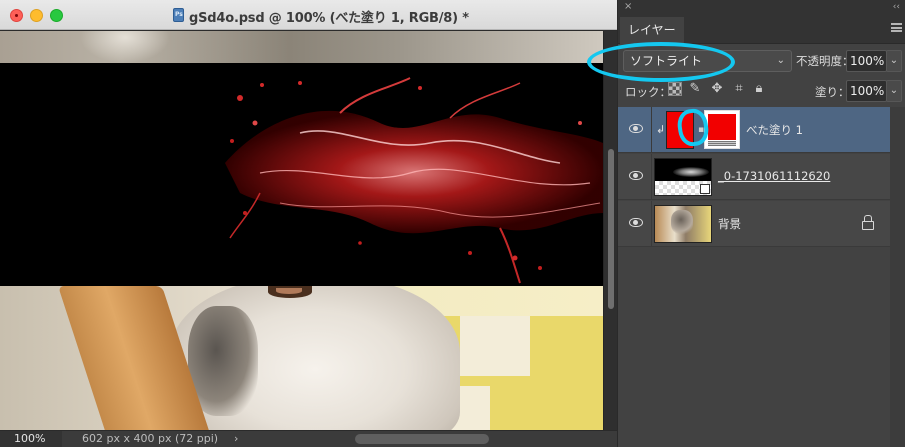  Describe the element at coordinates (894, 61) in the screenshot. I see `opacity-dropdown-icon: ⌄` at that location.